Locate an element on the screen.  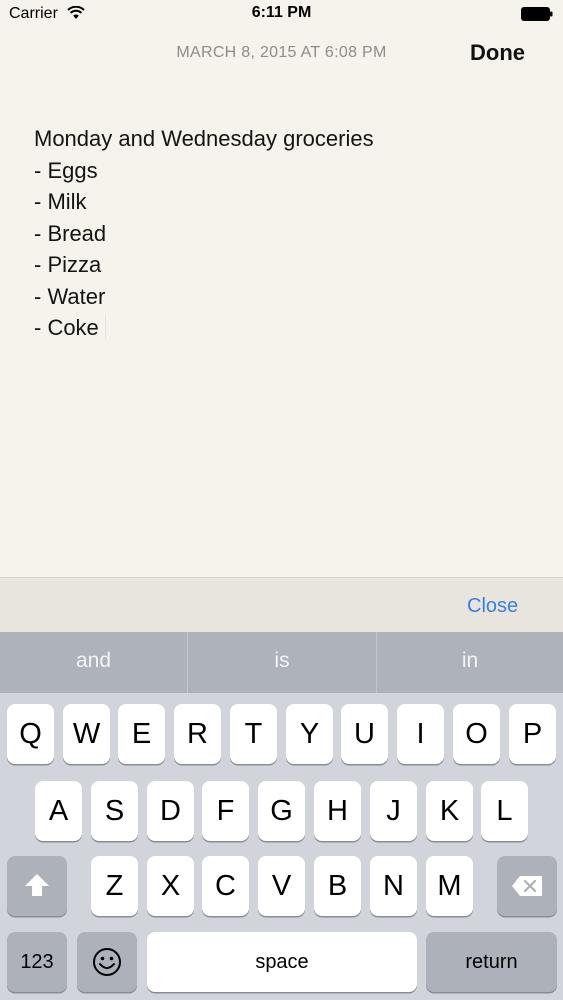
space-key: space is located at coordinates (282, 962).